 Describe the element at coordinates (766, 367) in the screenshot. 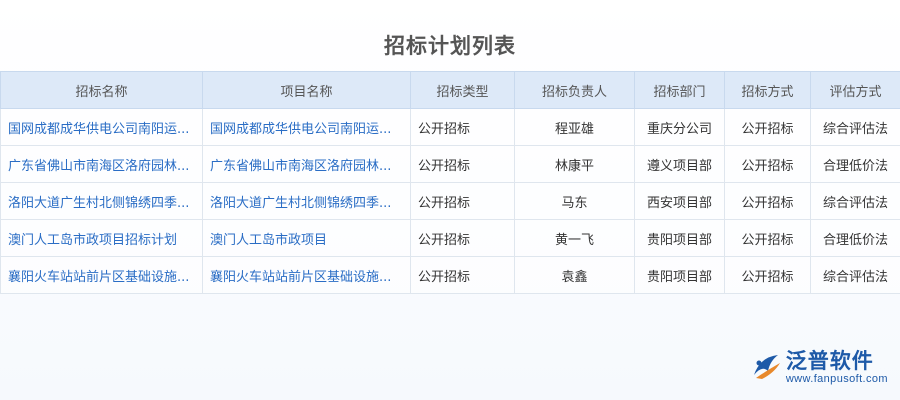

I see `fanpu-logo-icon` at that location.